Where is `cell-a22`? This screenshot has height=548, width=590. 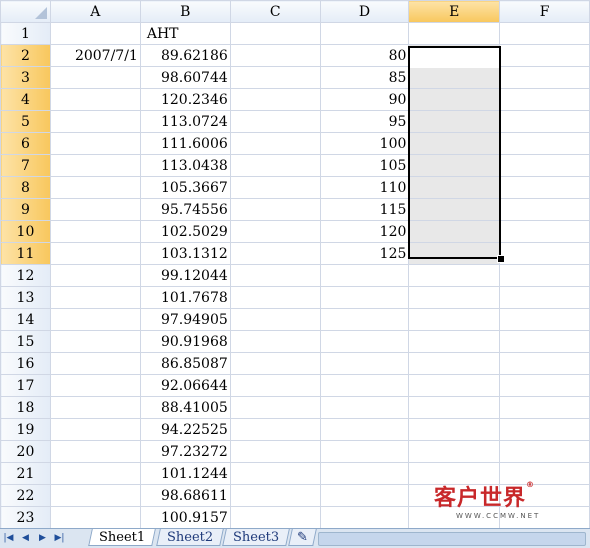 cell-a22 is located at coordinates (95, 495).